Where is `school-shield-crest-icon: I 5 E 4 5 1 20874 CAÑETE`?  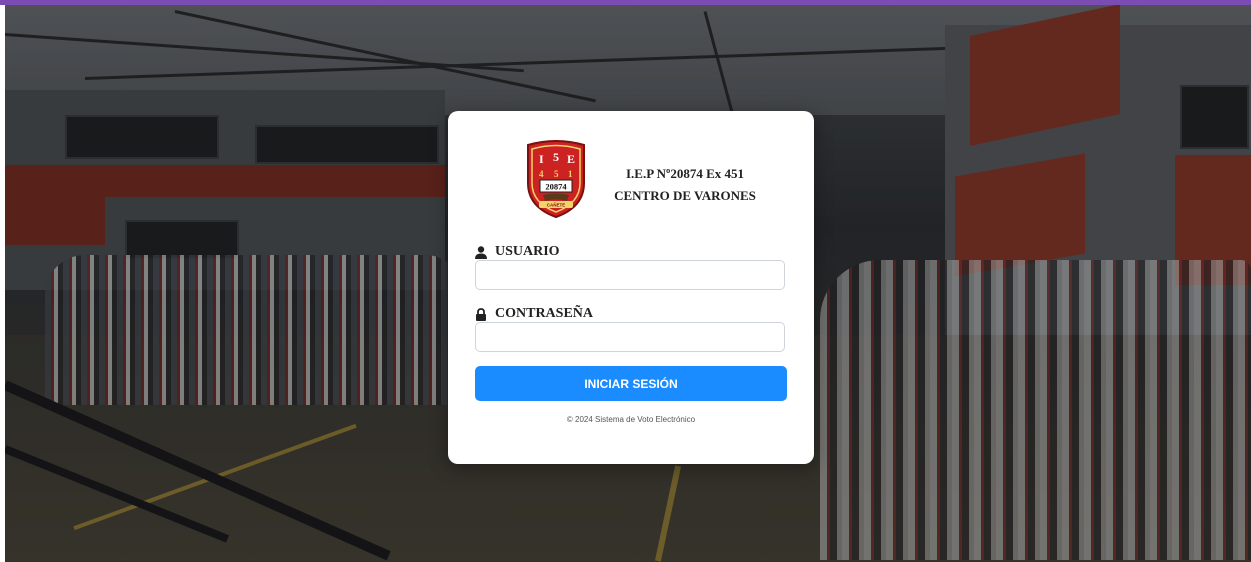
school-shield-crest-icon: I 5 E 4 5 1 20874 CAÑETE is located at coordinates (556, 179).